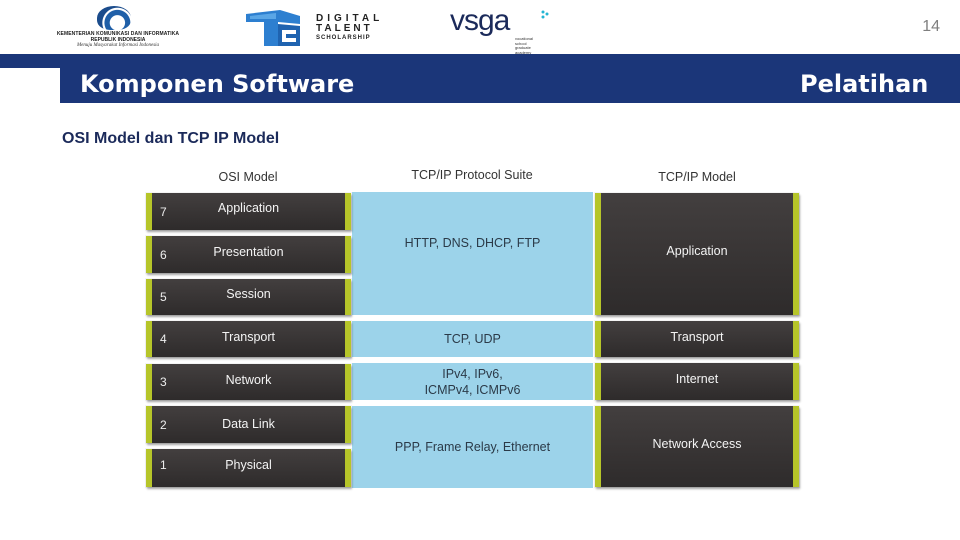 This screenshot has height=540, width=960. I want to click on suite-text: TCP, UDP, so click(472, 339).